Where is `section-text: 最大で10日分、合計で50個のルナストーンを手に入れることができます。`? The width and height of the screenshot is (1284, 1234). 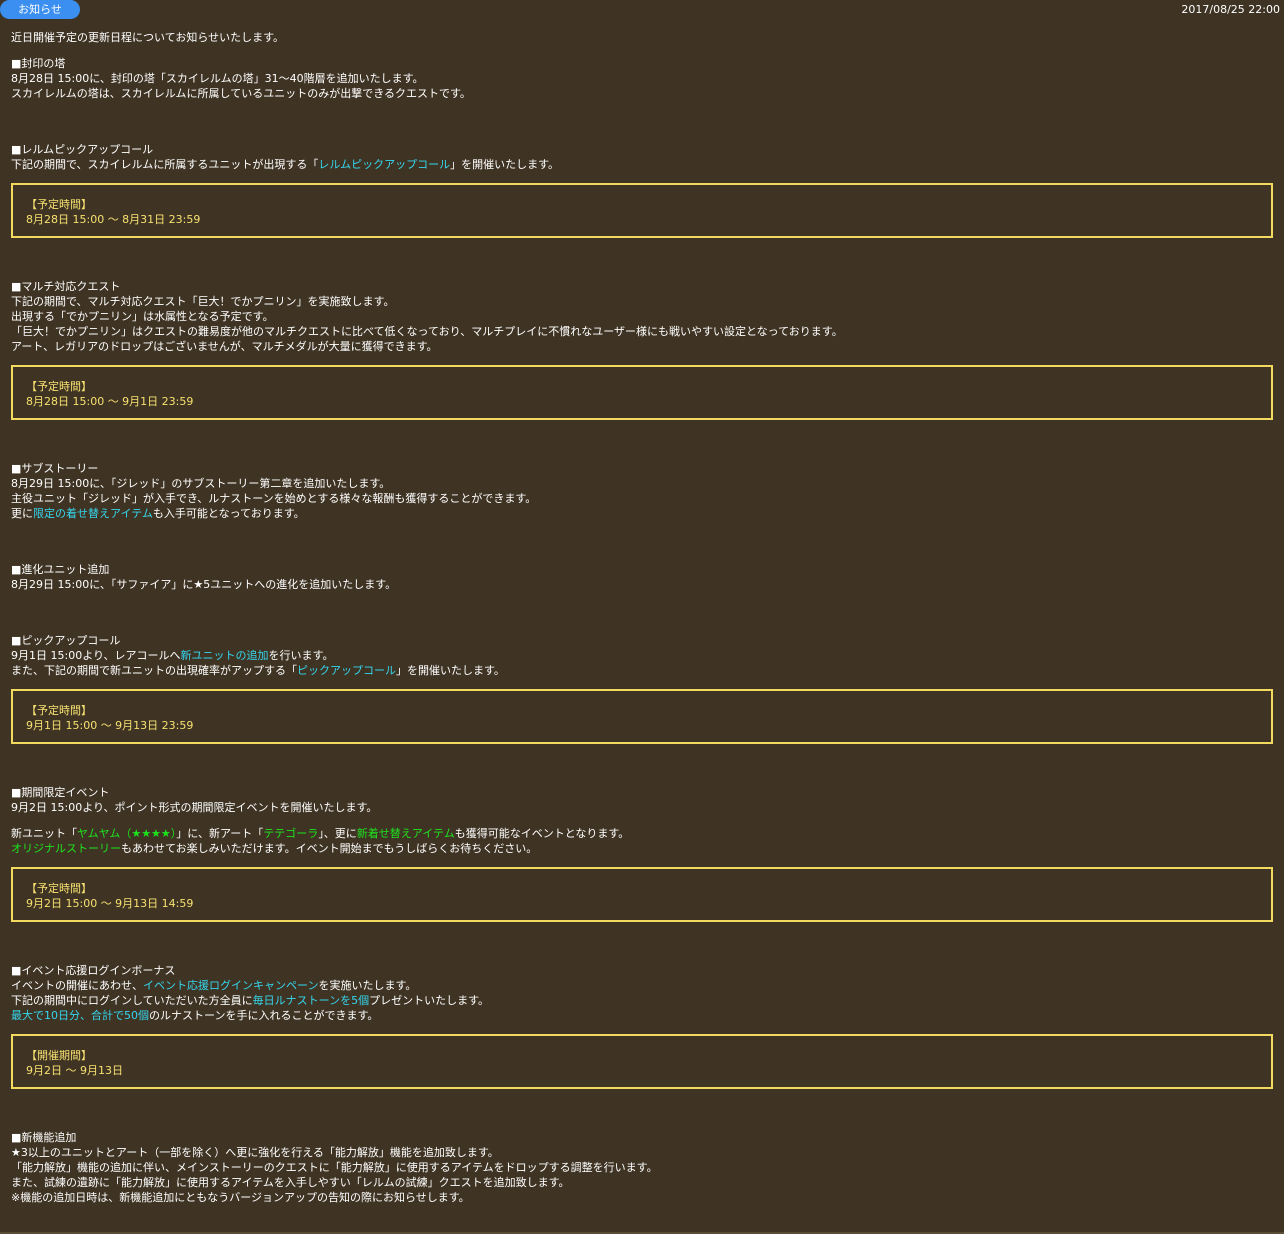
section-text: 最大で10日分、合計で50個のルナストーンを手に入れることができます。 is located at coordinates (195, 1015).